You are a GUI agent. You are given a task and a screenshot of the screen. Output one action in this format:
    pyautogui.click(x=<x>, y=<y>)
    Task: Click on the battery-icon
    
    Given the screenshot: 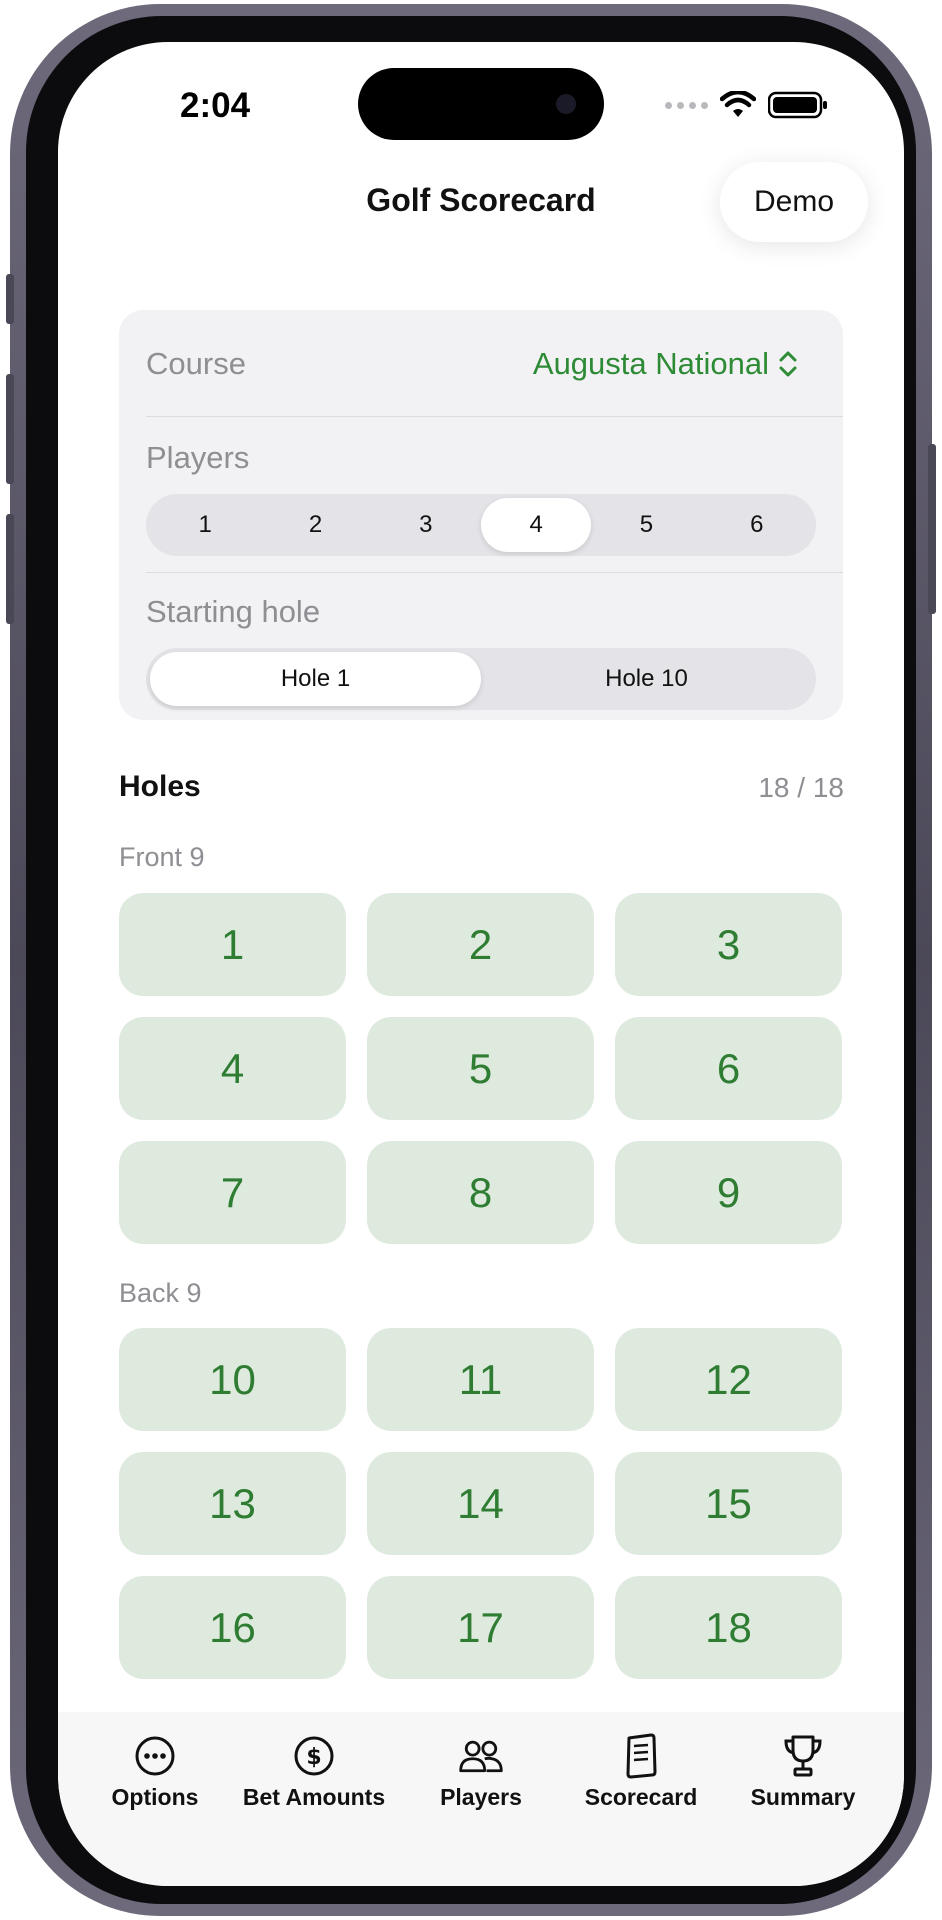 What is the action you would take?
    pyautogui.click(x=797, y=105)
    